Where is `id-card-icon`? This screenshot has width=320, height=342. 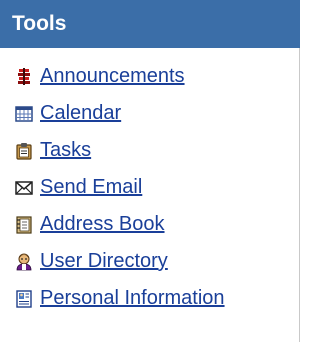
id-card-icon is located at coordinates (24, 298).